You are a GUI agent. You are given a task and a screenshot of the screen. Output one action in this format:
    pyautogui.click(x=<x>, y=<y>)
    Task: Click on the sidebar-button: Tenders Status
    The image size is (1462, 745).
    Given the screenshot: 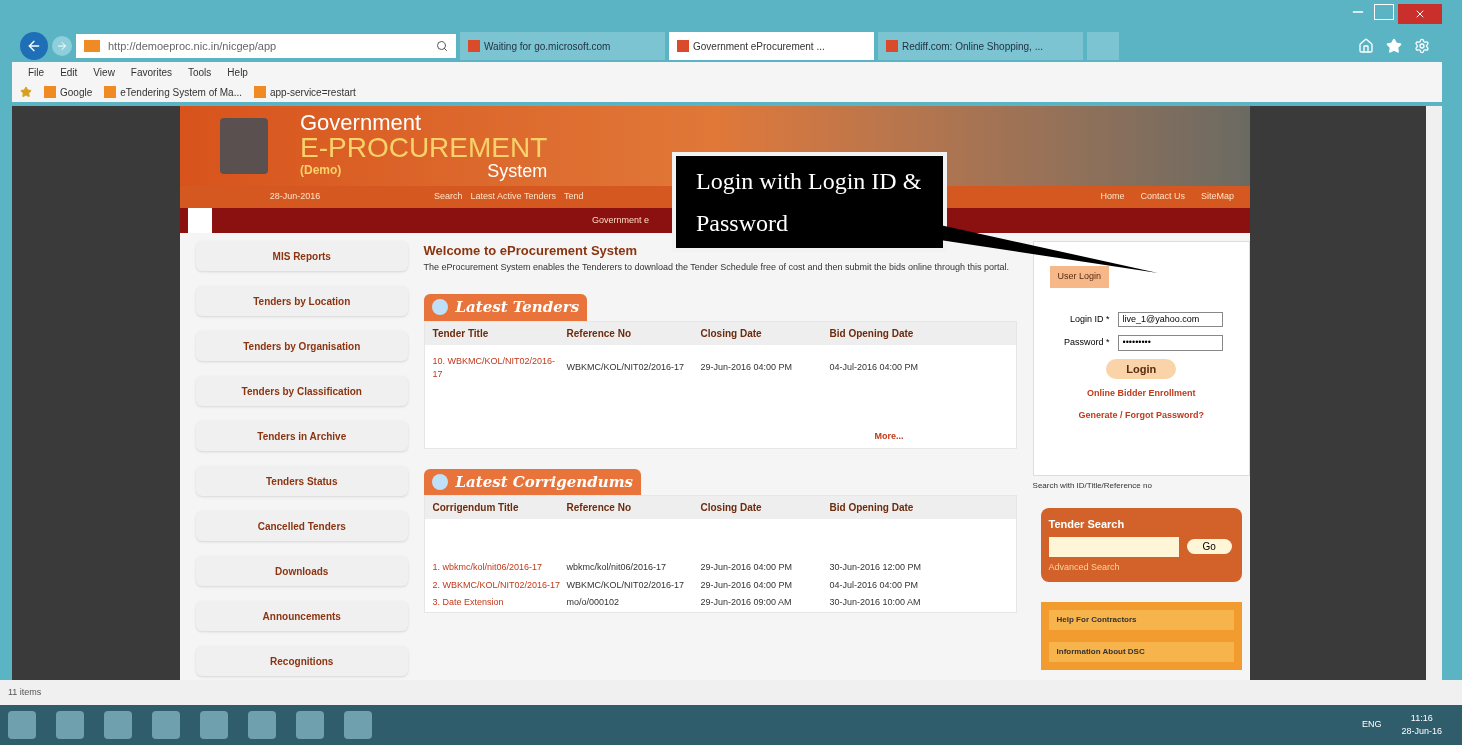 What is the action you would take?
    pyautogui.click(x=302, y=481)
    